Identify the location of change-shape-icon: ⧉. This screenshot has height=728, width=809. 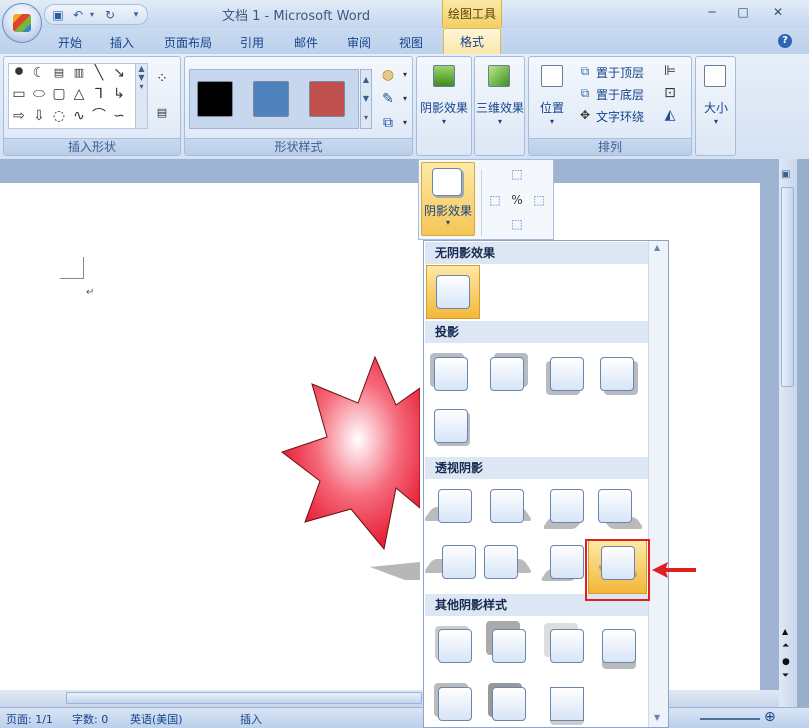
(388, 123).